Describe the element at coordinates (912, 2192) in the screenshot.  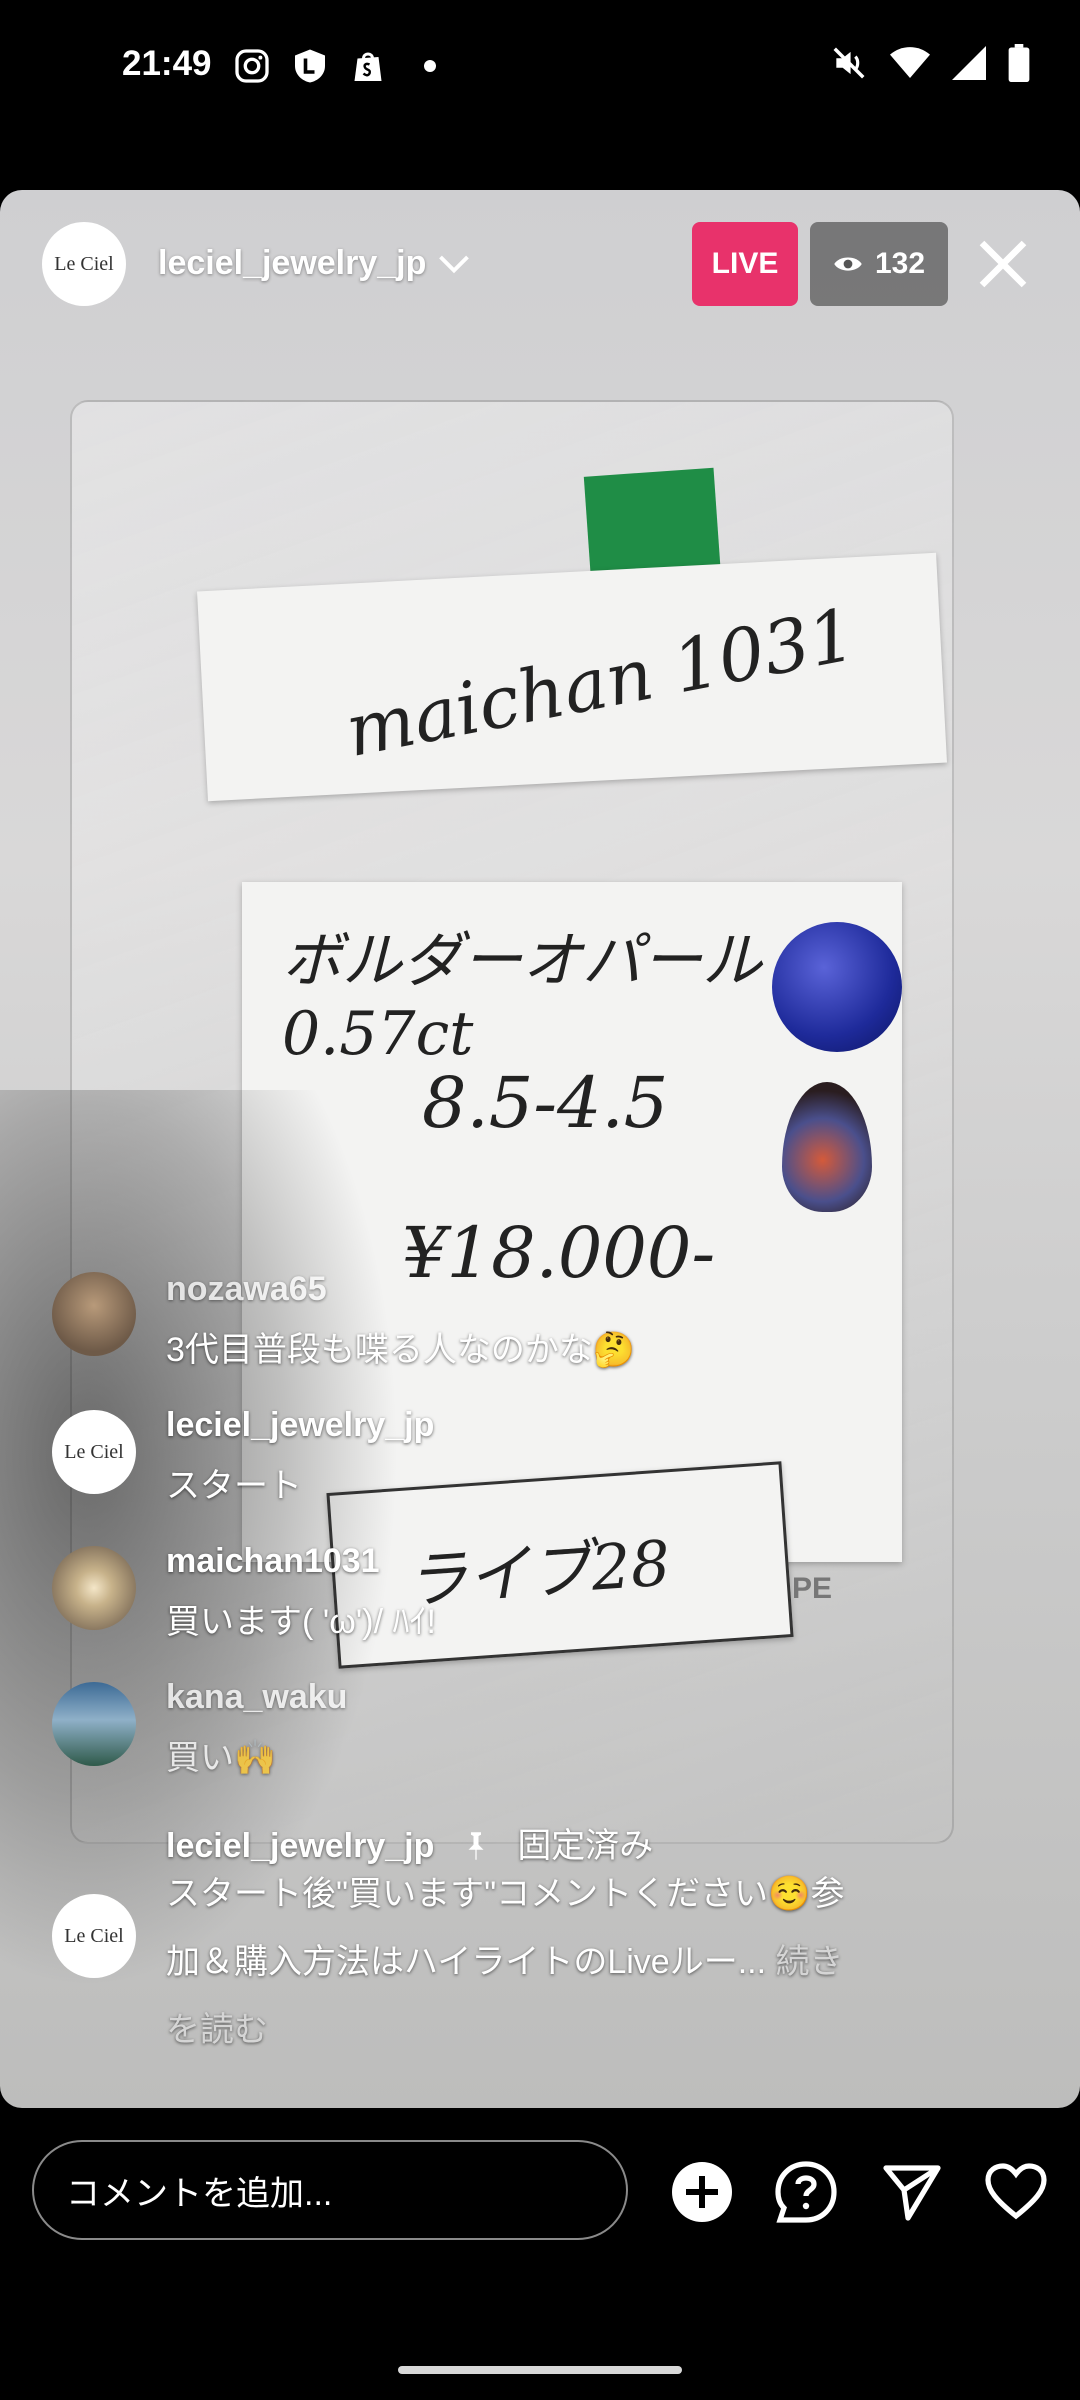
I see `send-icon` at that location.